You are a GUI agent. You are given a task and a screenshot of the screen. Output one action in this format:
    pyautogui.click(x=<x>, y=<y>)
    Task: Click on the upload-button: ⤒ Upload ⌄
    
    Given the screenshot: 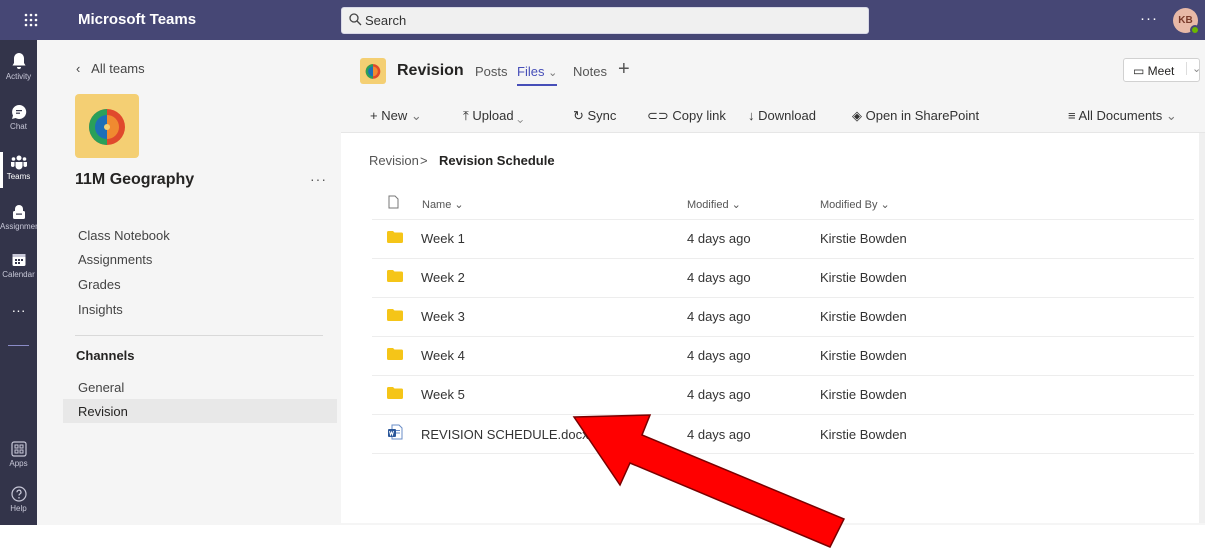 What is the action you would take?
    pyautogui.click(x=493, y=116)
    